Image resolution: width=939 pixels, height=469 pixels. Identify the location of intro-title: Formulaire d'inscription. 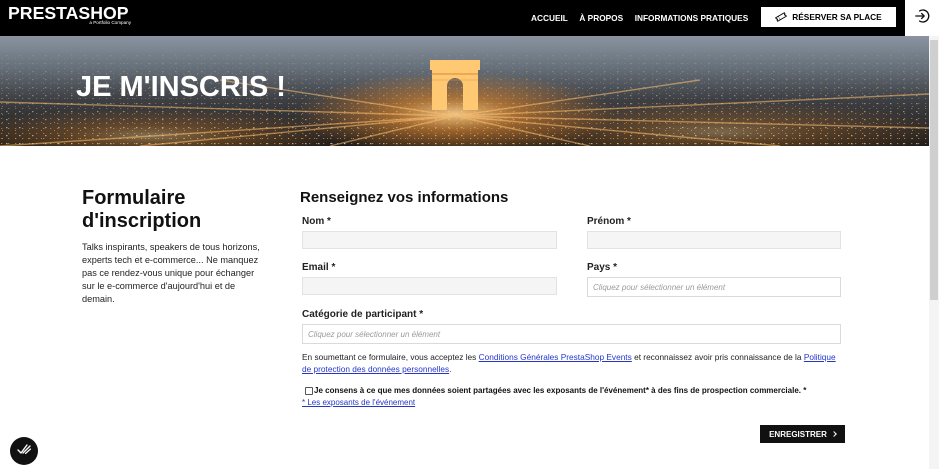
(142, 209).